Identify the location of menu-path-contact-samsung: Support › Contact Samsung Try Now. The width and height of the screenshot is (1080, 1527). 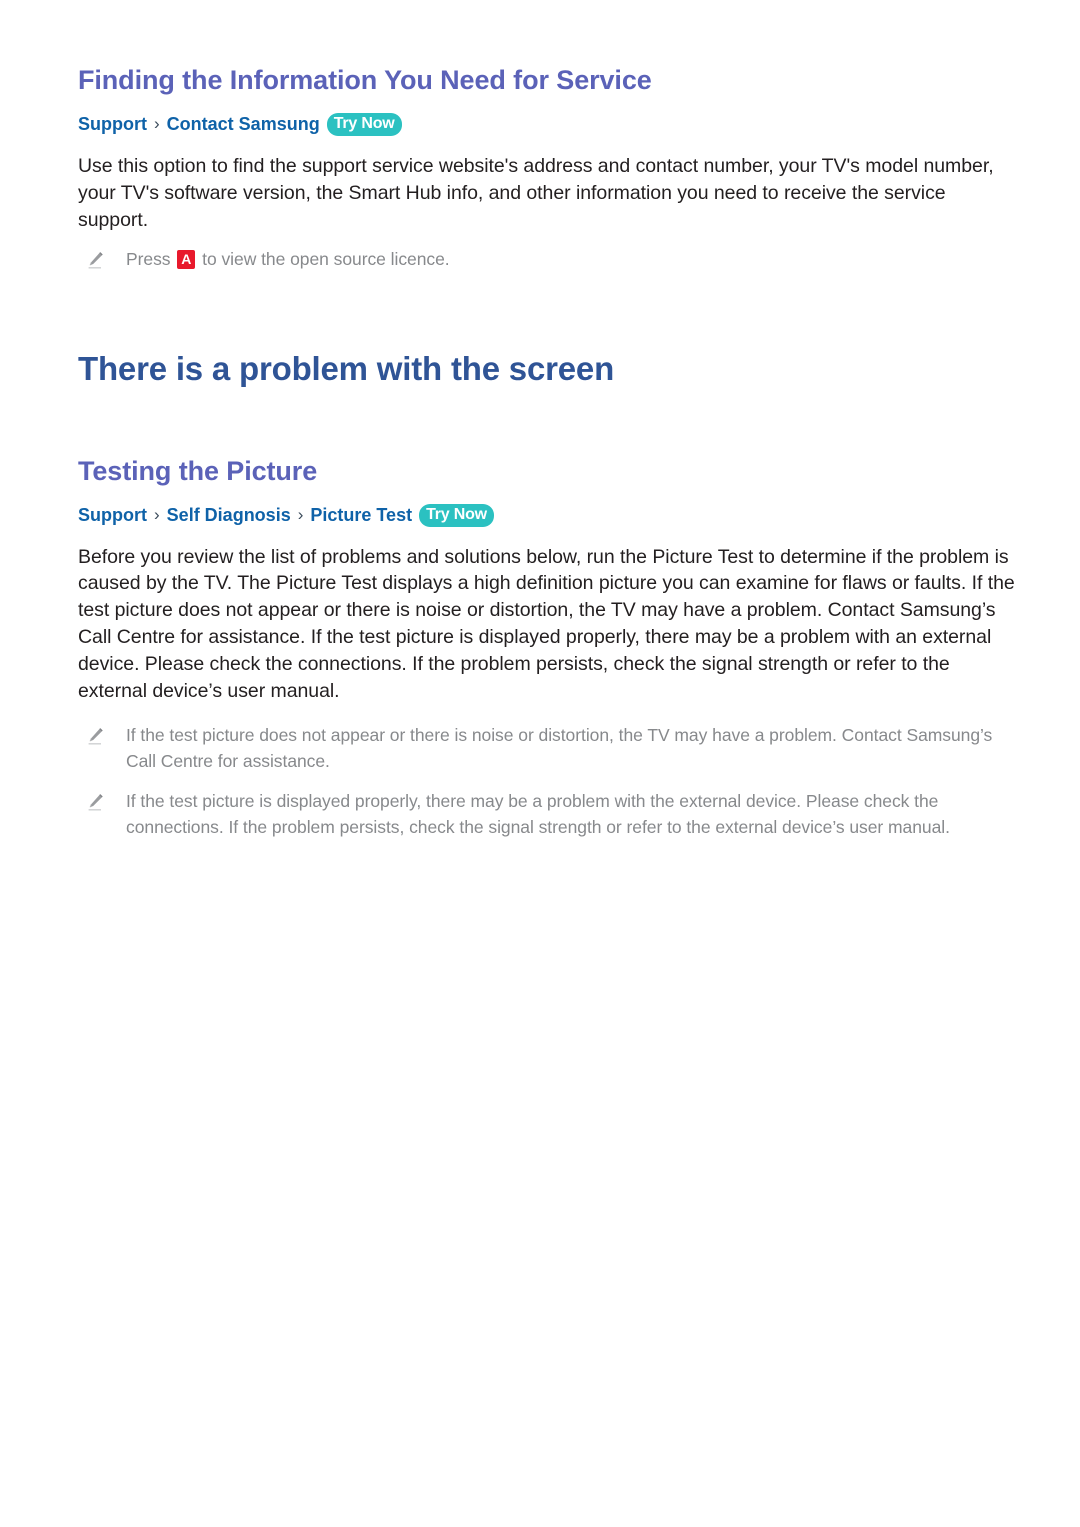
(549, 124).